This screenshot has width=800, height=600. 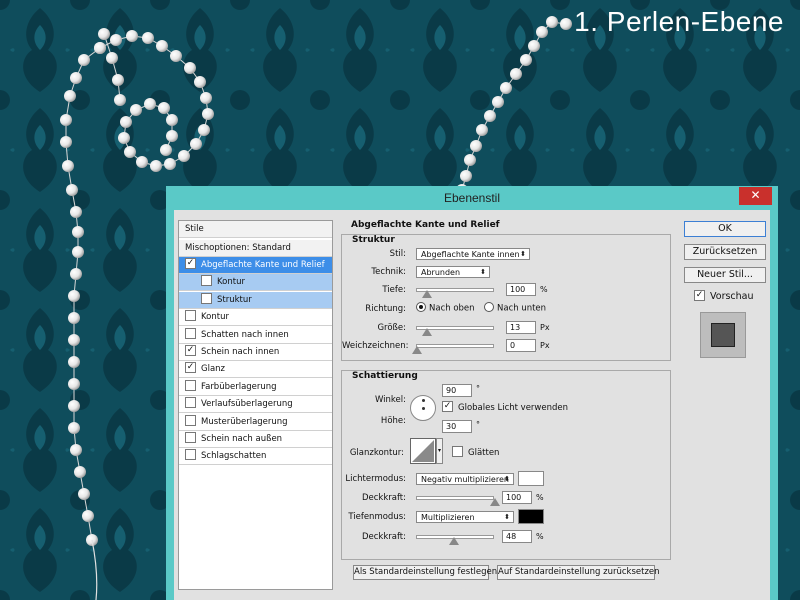 What do you see at coordinates (455, 293) in the screenshot?
I see `depth-slider` at bounding box center [455, 293].